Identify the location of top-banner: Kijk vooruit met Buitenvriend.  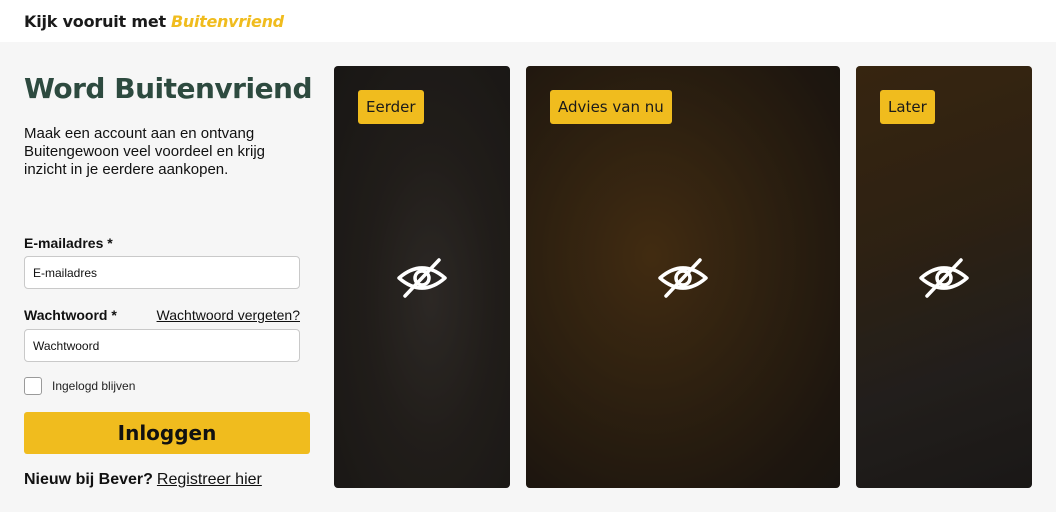
(528, 21).